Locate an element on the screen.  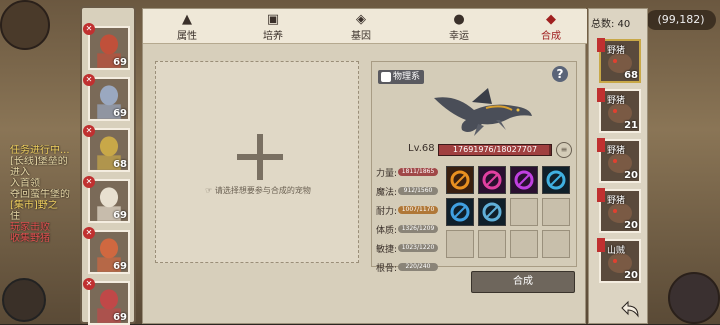
chat-line: 收集野猪 is located at coordinates (30, 238).